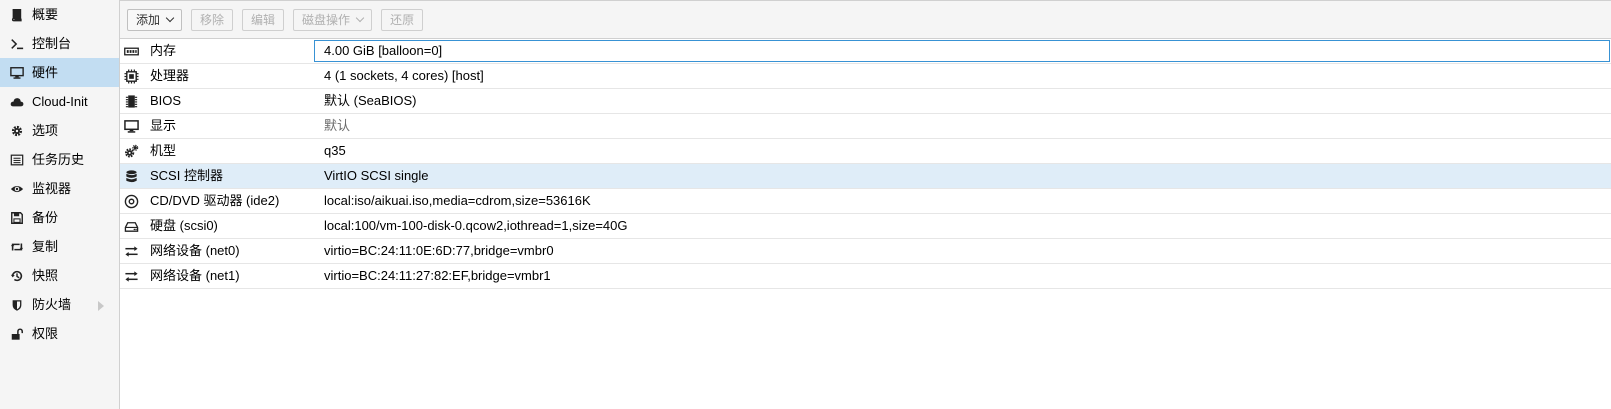  Describe the element at coordinates (437, 275) in the screenshot. I see `hardware-row-value: virtio=BC:24:11:27:82:EF,bridge=vmbr1` at that location.